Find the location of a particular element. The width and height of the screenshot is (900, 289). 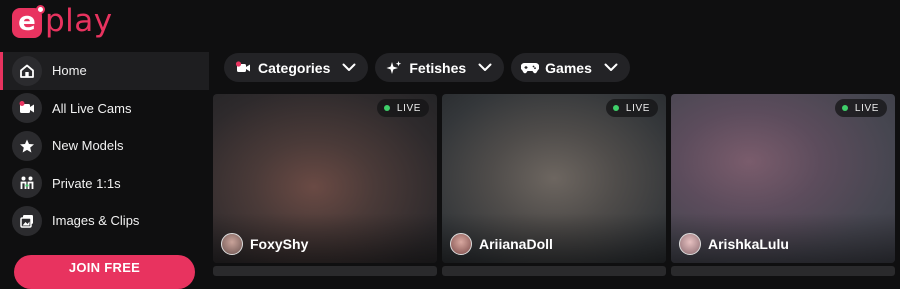

home-icon is located at coordinates (27, 70).